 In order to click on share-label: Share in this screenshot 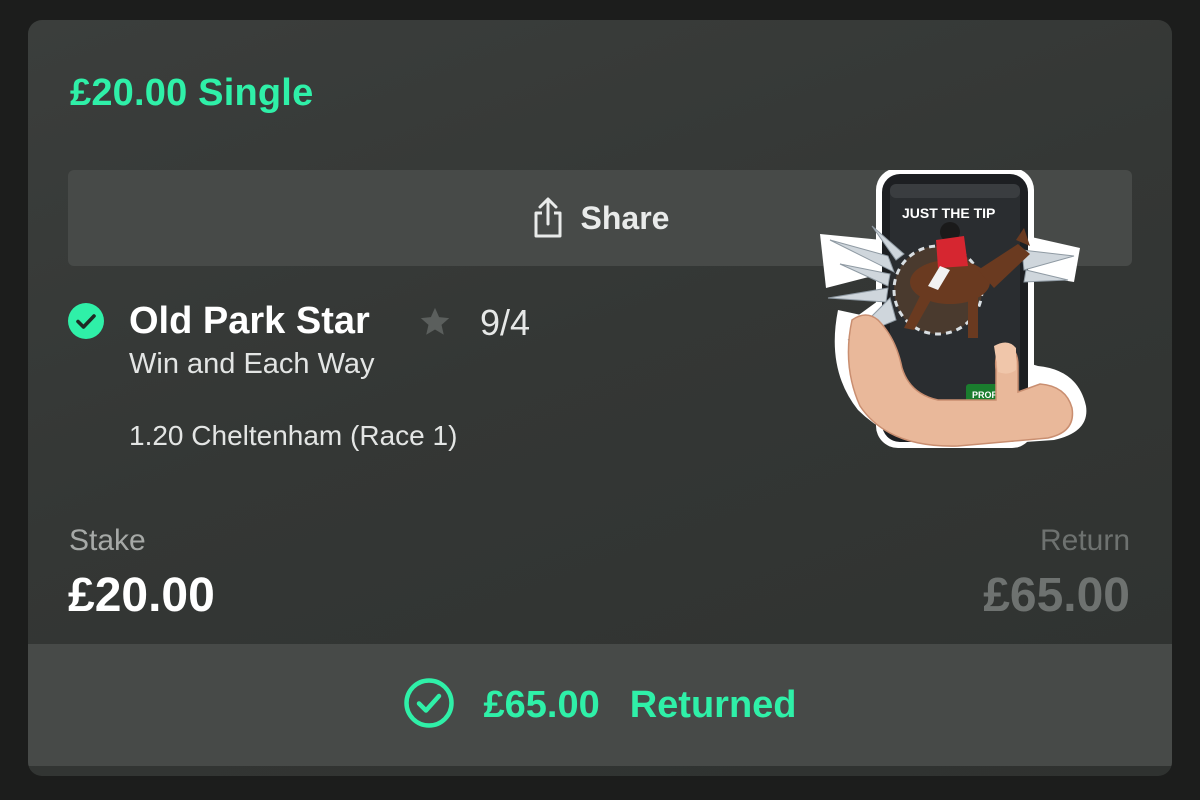, I will do `click(625, 217)`.